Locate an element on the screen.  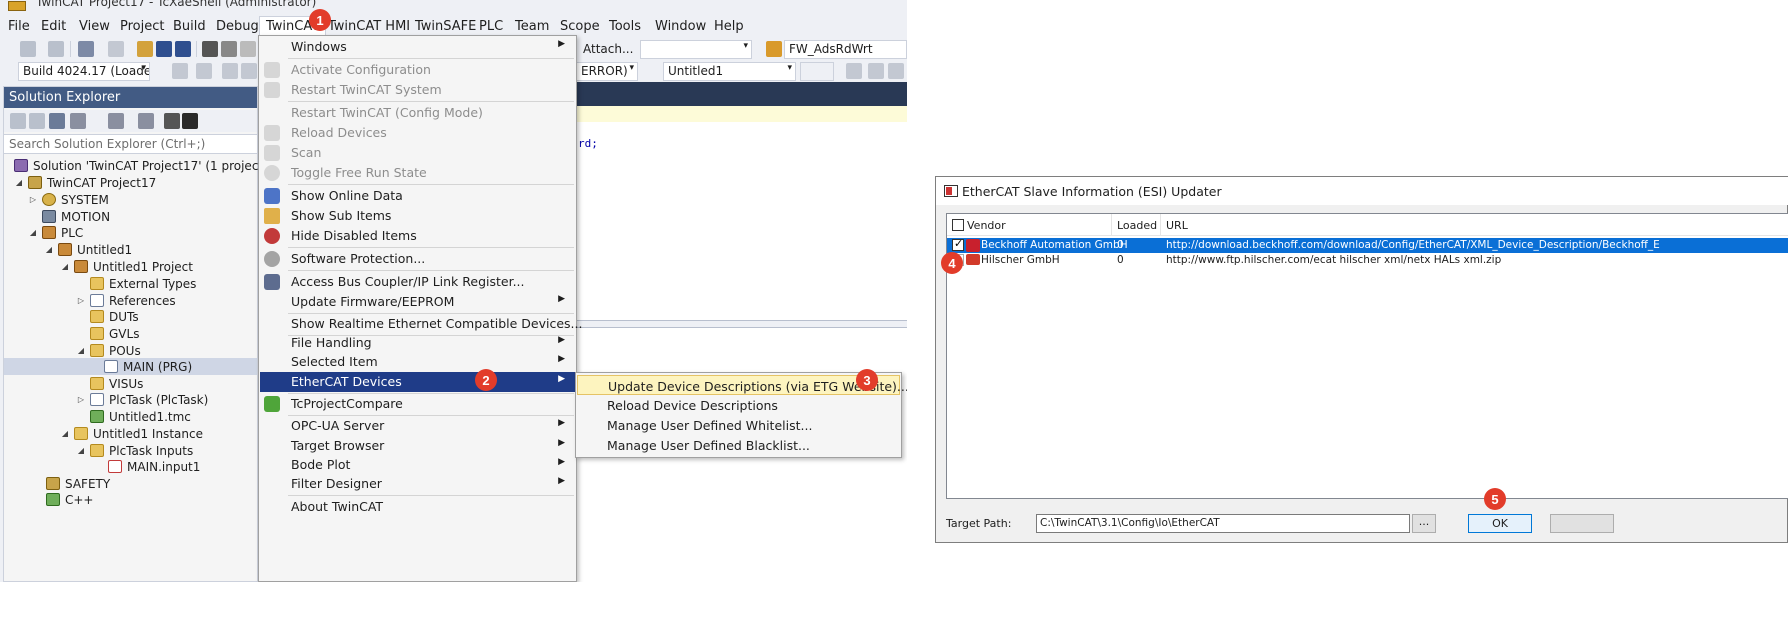
ok-button: OK is located at coordinates (1500, 523).